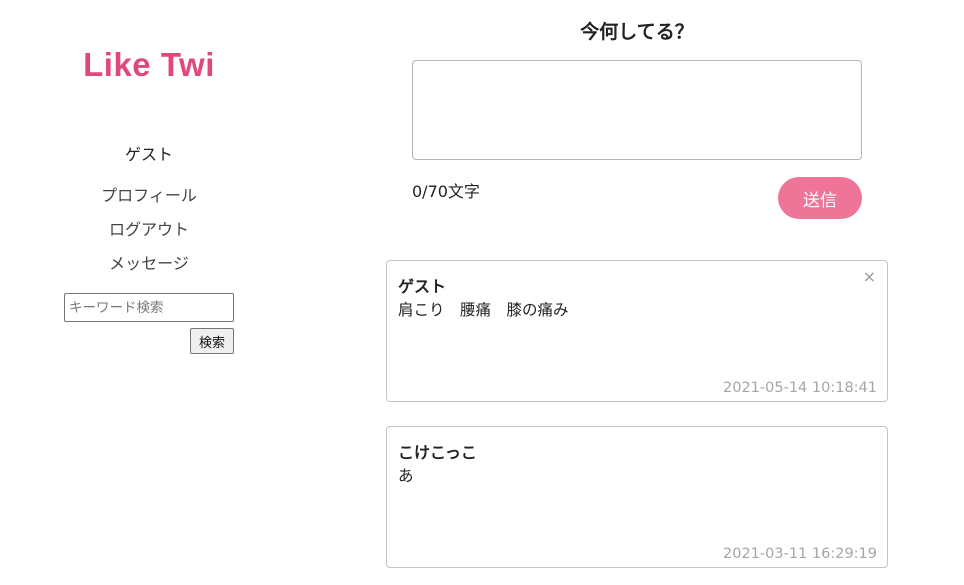 Image resolution: width=964 pixels, height=585 pixels. I want to click on nav-logout-link: ログアウト, so click(149, 228).